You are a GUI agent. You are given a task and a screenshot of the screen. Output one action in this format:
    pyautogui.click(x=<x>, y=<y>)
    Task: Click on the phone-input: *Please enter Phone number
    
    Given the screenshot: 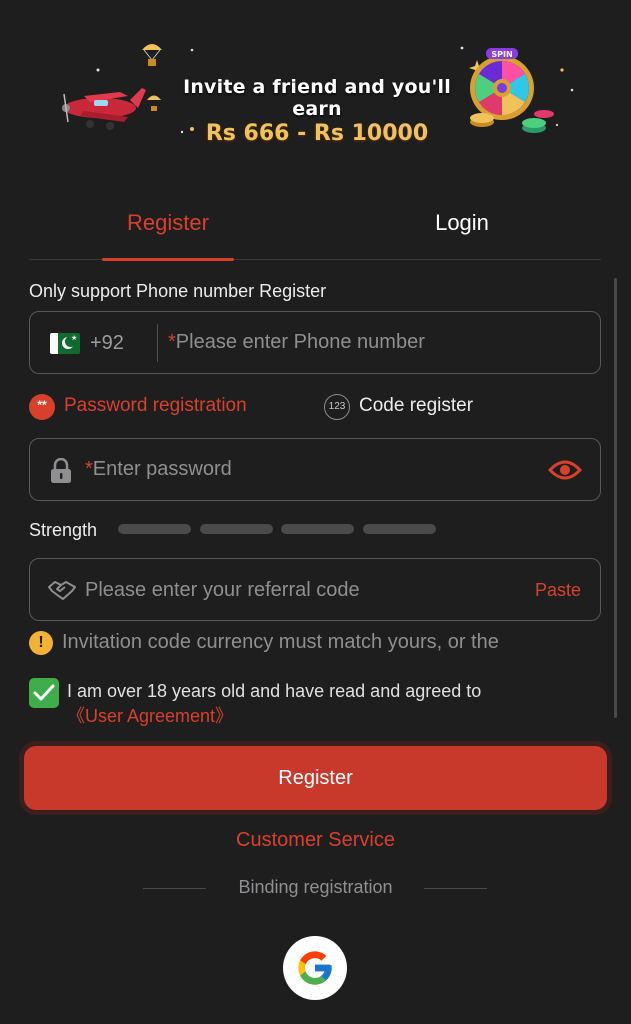 What is the action you would take?
    pyautogui.click(x=296, y=342)
    